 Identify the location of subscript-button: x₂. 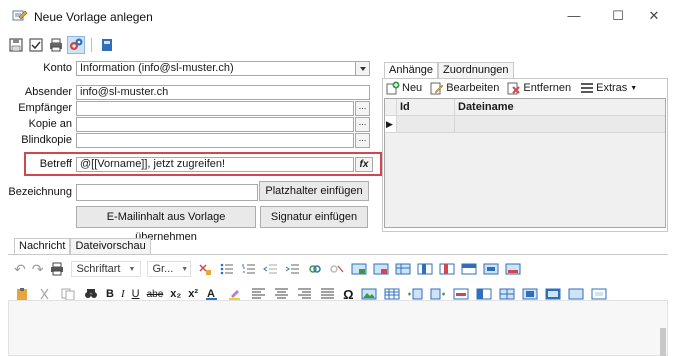
(175, 294).